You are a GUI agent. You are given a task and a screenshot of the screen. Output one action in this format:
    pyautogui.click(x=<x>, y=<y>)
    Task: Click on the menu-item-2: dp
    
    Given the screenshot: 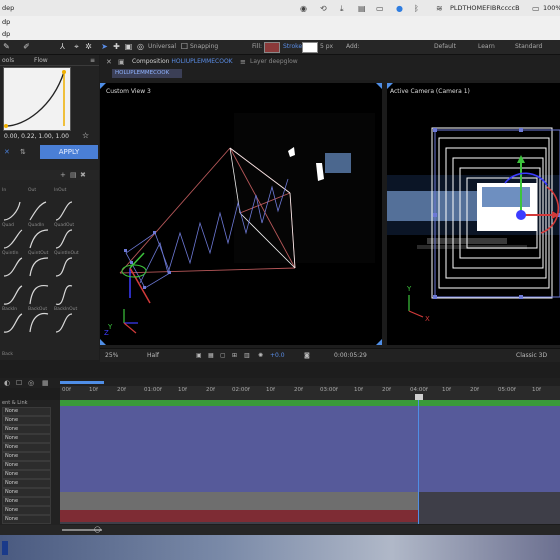 What is the action you would take?
    pyautogui.click(x=6, y=34)
    